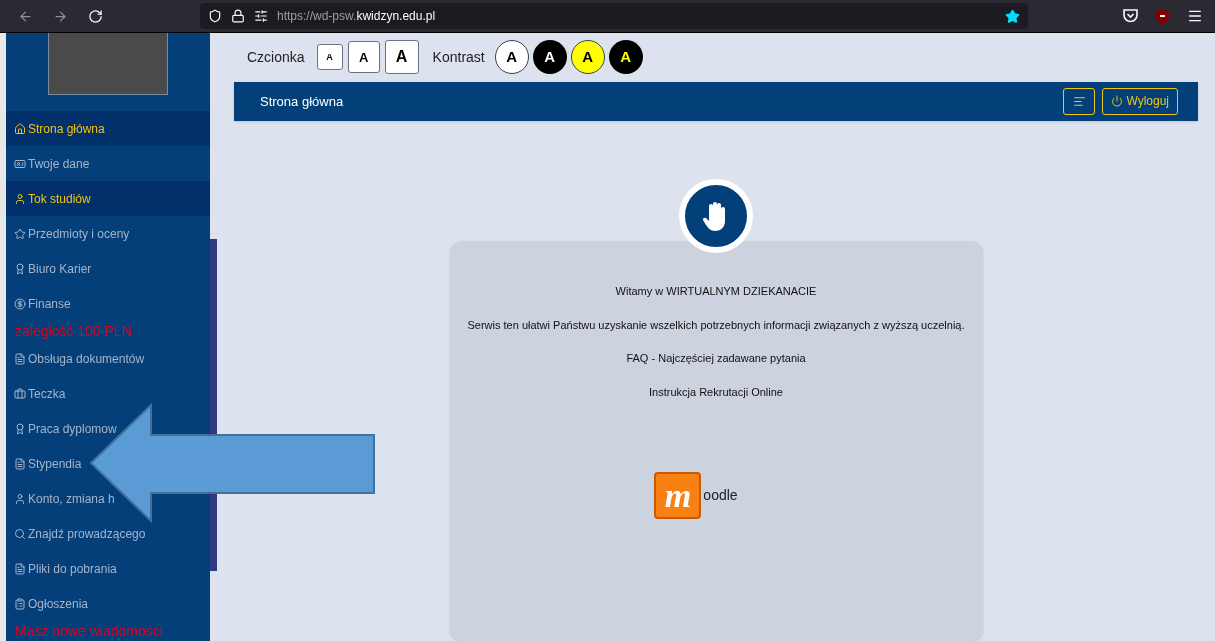  Describe the element at coordinates (1195, 16) in the screenshot. I see `menu-icon` at that location.